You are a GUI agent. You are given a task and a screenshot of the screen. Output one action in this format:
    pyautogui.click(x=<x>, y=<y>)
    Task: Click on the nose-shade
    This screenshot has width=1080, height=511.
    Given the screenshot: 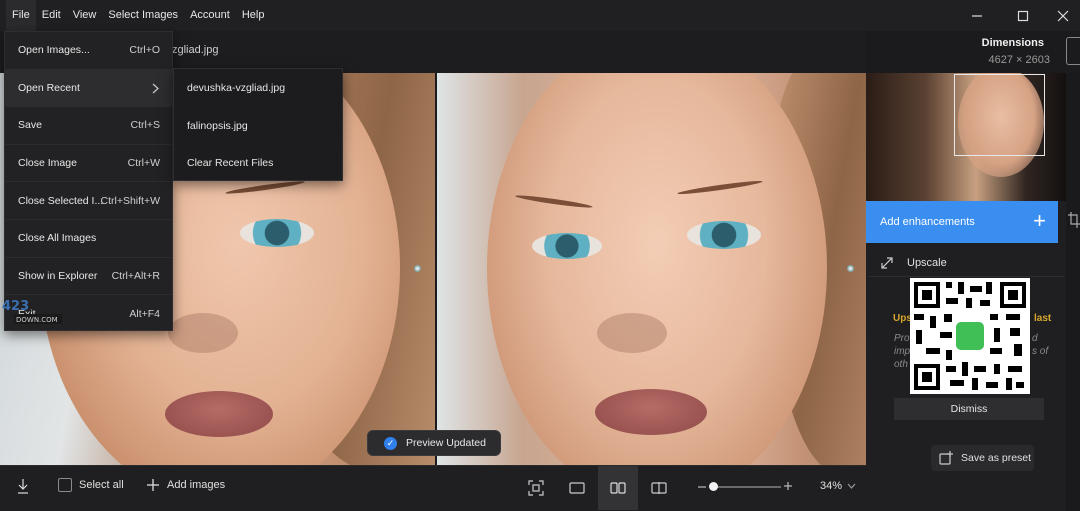 What is the action you would take?
    pyautogui.click(x=632, y=333)
    